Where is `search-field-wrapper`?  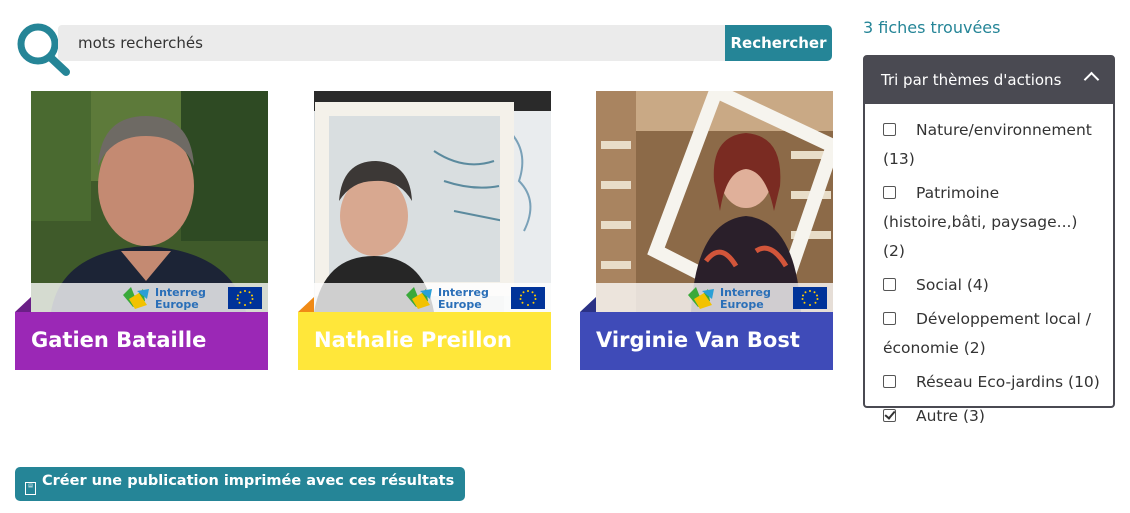
search-field-wrapper is located at coordinates (399, 43).